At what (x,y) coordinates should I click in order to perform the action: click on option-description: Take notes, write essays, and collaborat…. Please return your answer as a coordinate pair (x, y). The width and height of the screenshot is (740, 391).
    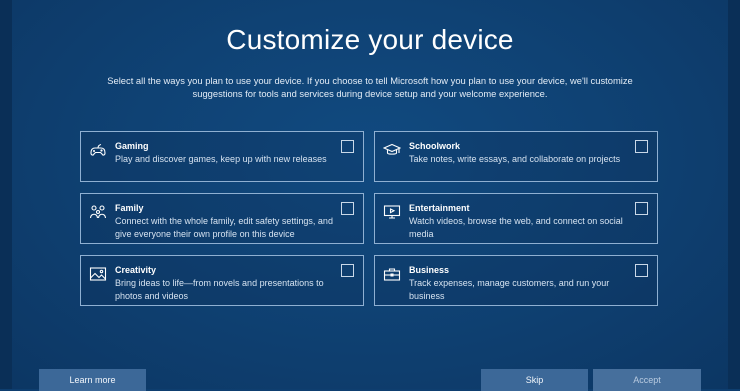
    Looking at the image, I should click on (515, 159).